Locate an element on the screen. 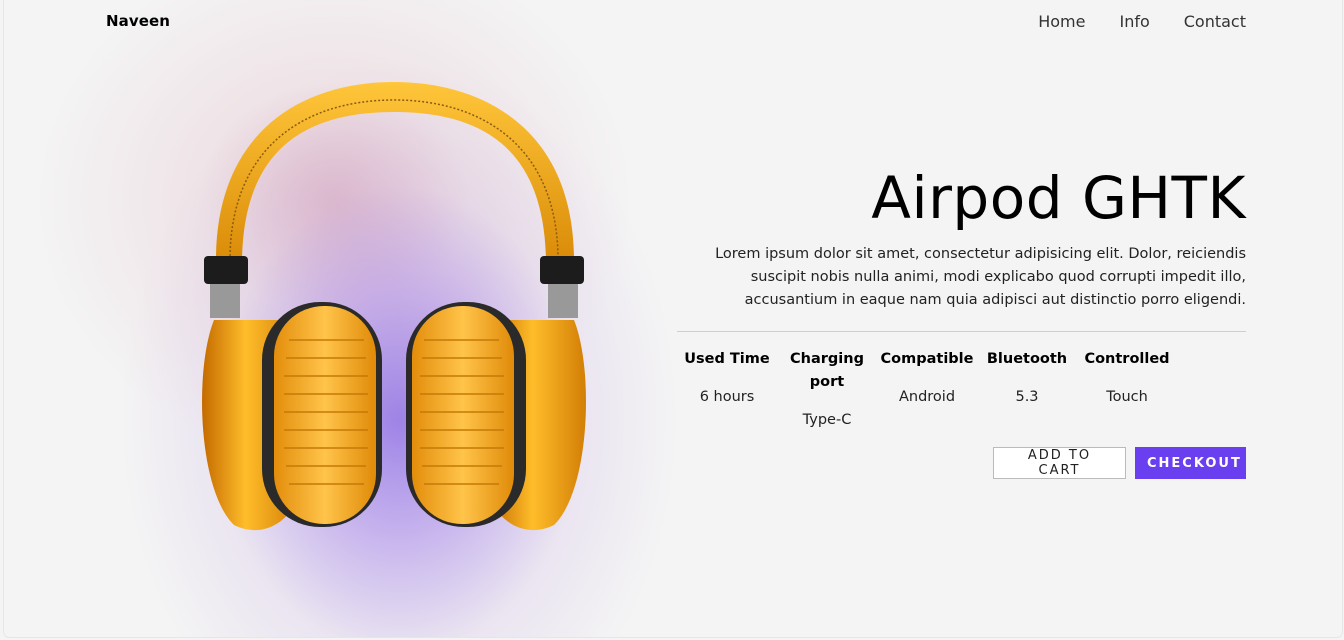  spec-compatible: Compatible Android is located at coordinates (927, 390).